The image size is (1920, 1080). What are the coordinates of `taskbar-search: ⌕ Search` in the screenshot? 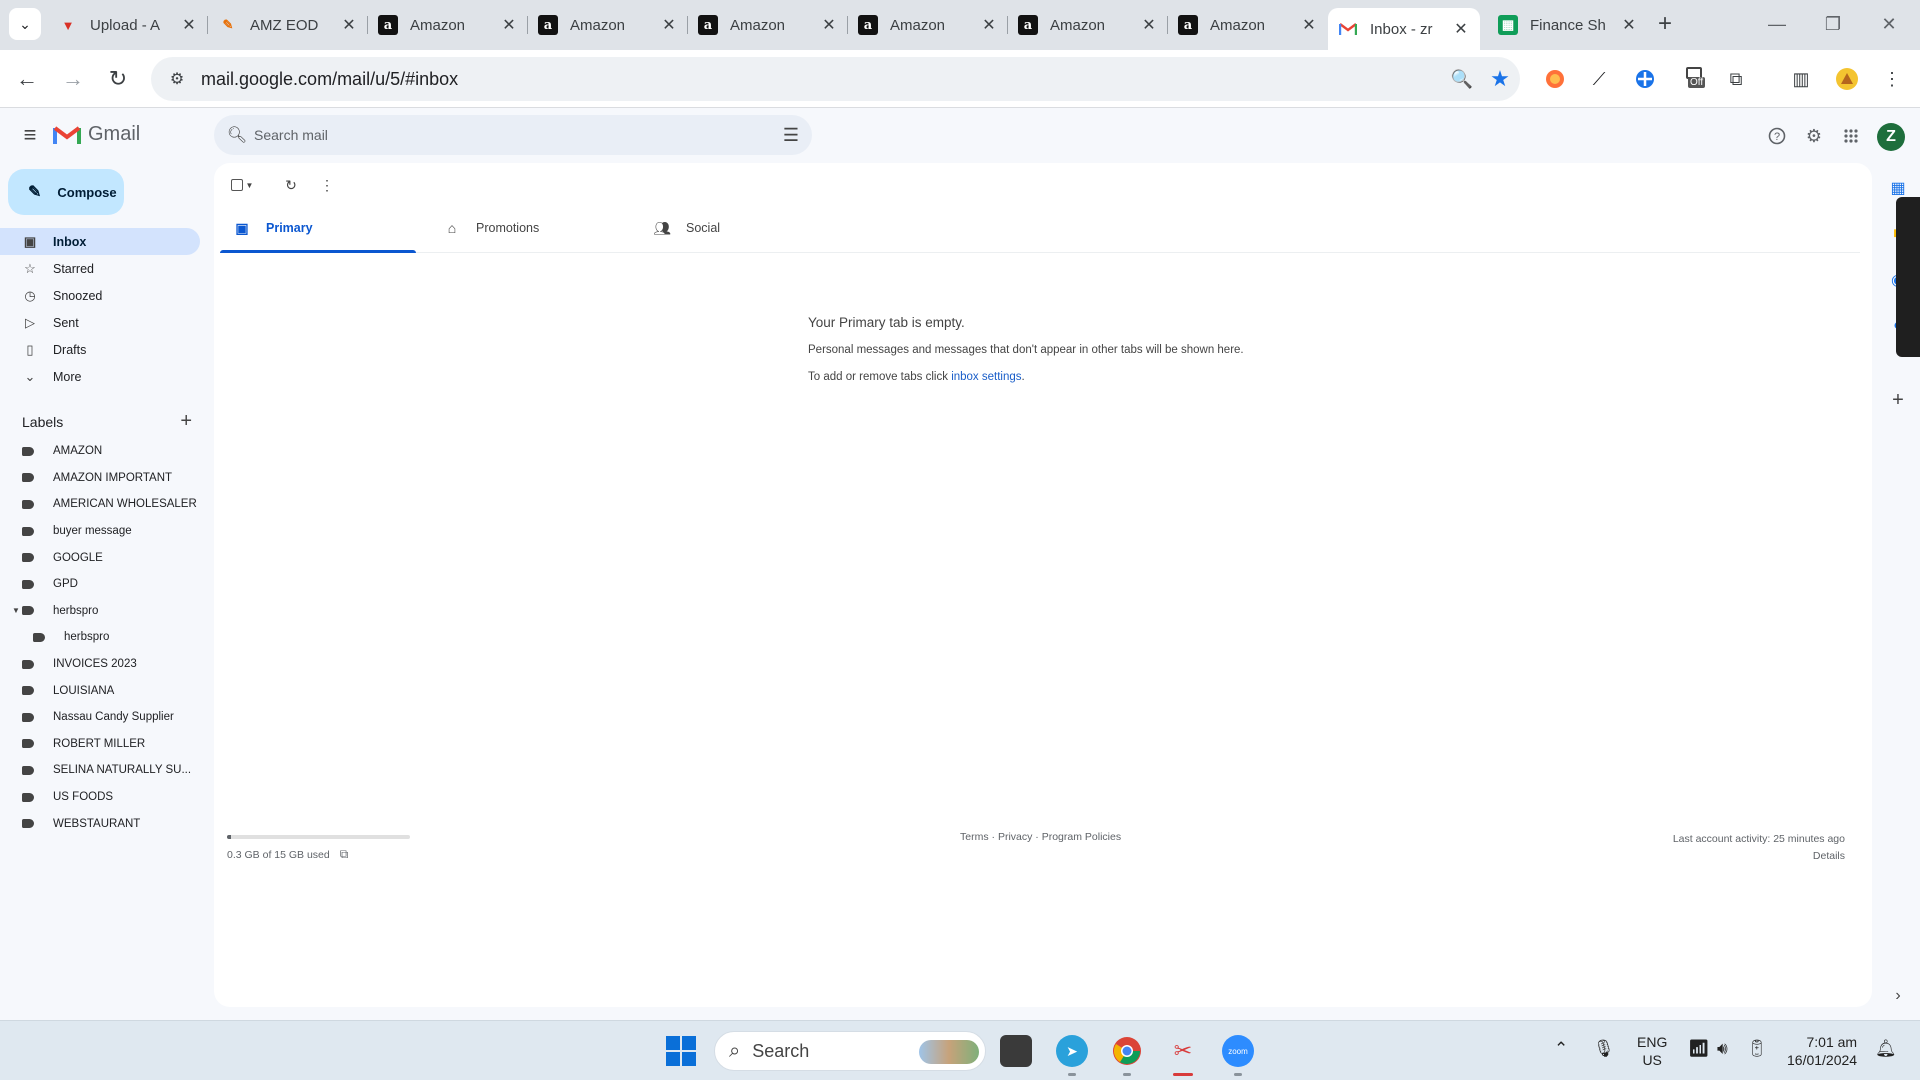 It's located at (850, 1051).